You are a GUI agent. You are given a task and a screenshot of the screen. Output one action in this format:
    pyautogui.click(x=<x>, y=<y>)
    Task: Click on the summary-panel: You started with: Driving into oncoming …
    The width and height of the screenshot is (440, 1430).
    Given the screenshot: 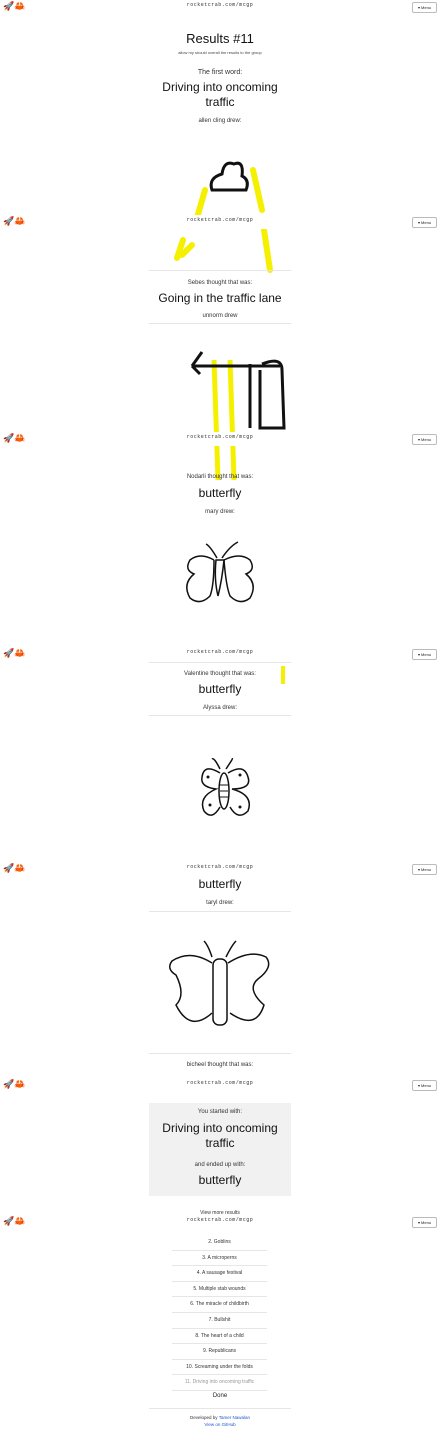 What is the action you would take?
    pyautogui.click(x=220, y=1149)
    